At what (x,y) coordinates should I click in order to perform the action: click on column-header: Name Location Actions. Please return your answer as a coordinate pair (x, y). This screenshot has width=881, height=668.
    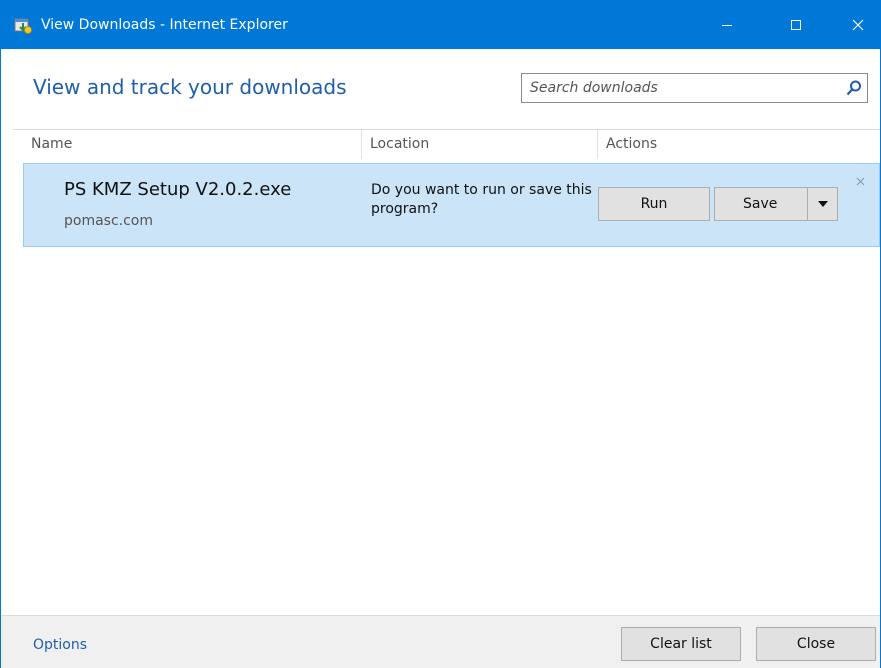
    Looking at the image, I should click on (446, 144).